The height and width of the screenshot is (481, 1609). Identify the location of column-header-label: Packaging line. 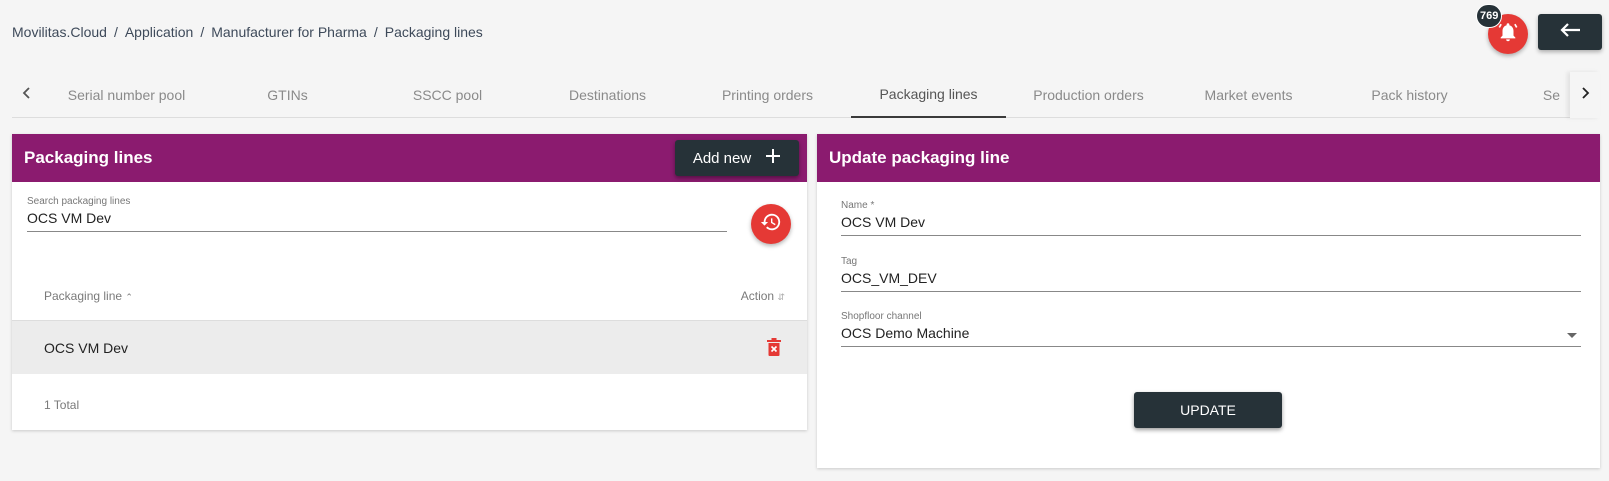
(83, 296).